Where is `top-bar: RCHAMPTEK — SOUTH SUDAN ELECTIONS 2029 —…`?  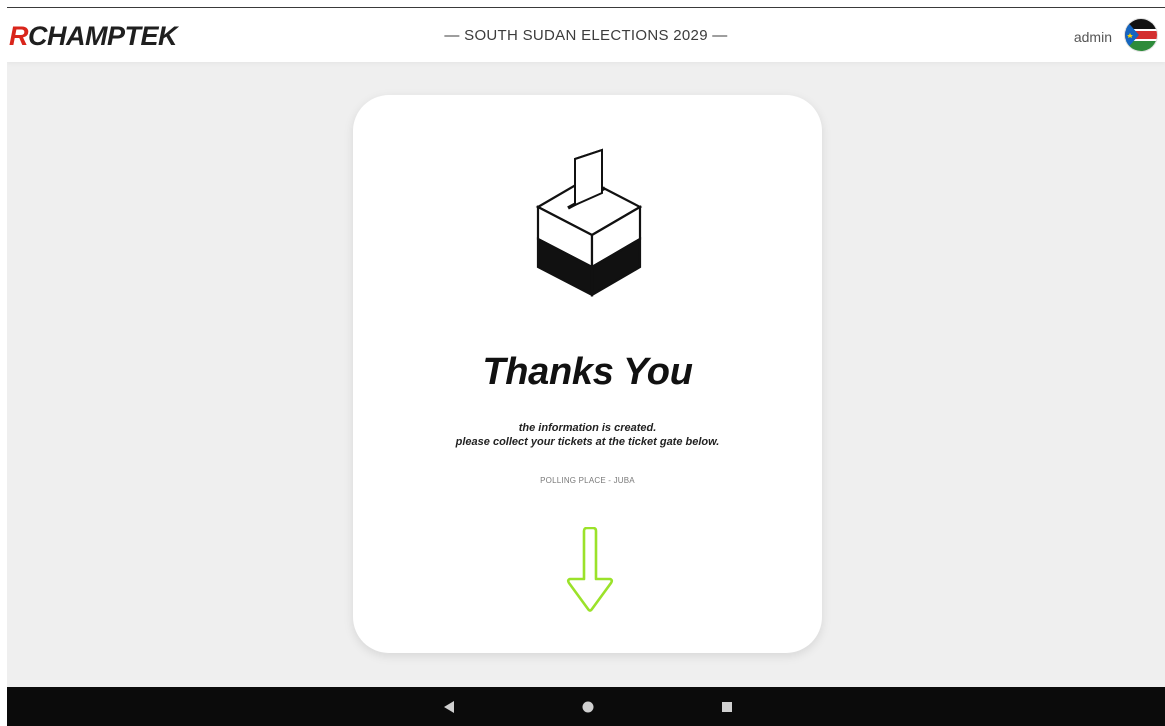 top-bar: RCHAMPTEK — SOUTH SUDAN ELECTIONS 2029 —… is located at coordinates (586, 34).